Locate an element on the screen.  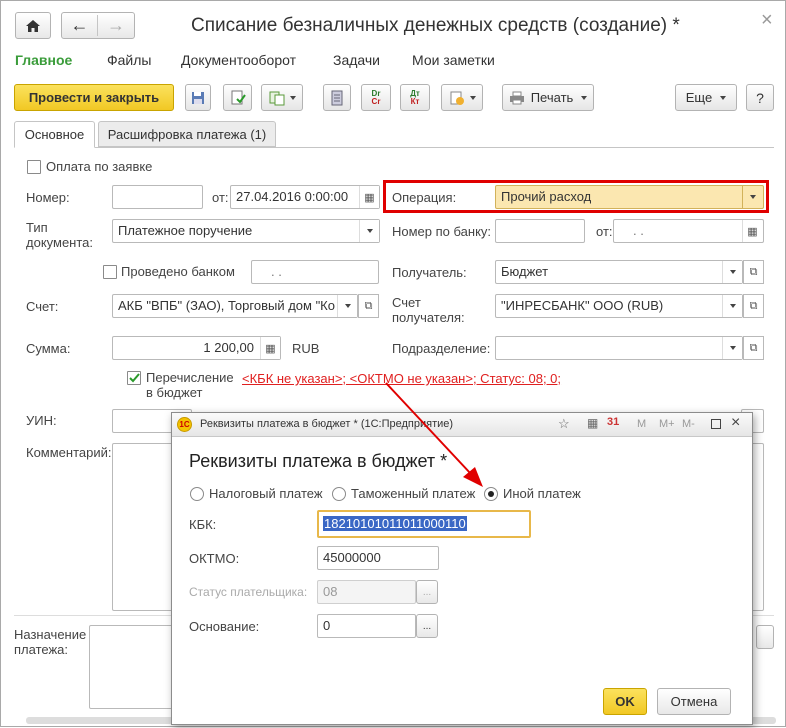
memory-mplus-icon: M+ is located at coordinates (667, 424).